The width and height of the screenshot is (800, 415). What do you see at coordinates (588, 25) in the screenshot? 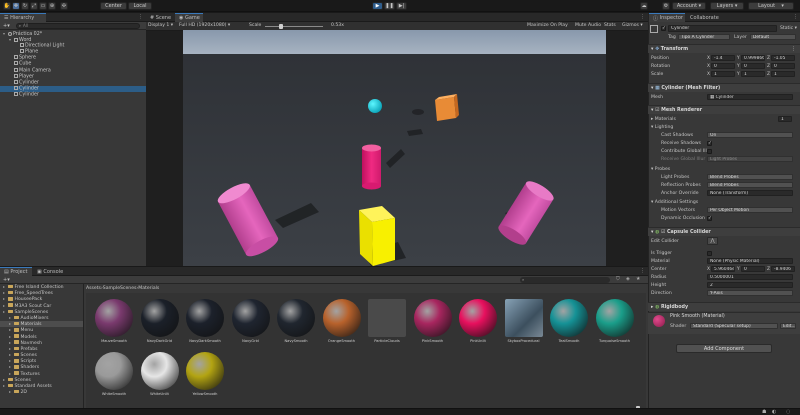
I see `mute-audio-toggle: Mute Audio` at bounding box center [588, 25].